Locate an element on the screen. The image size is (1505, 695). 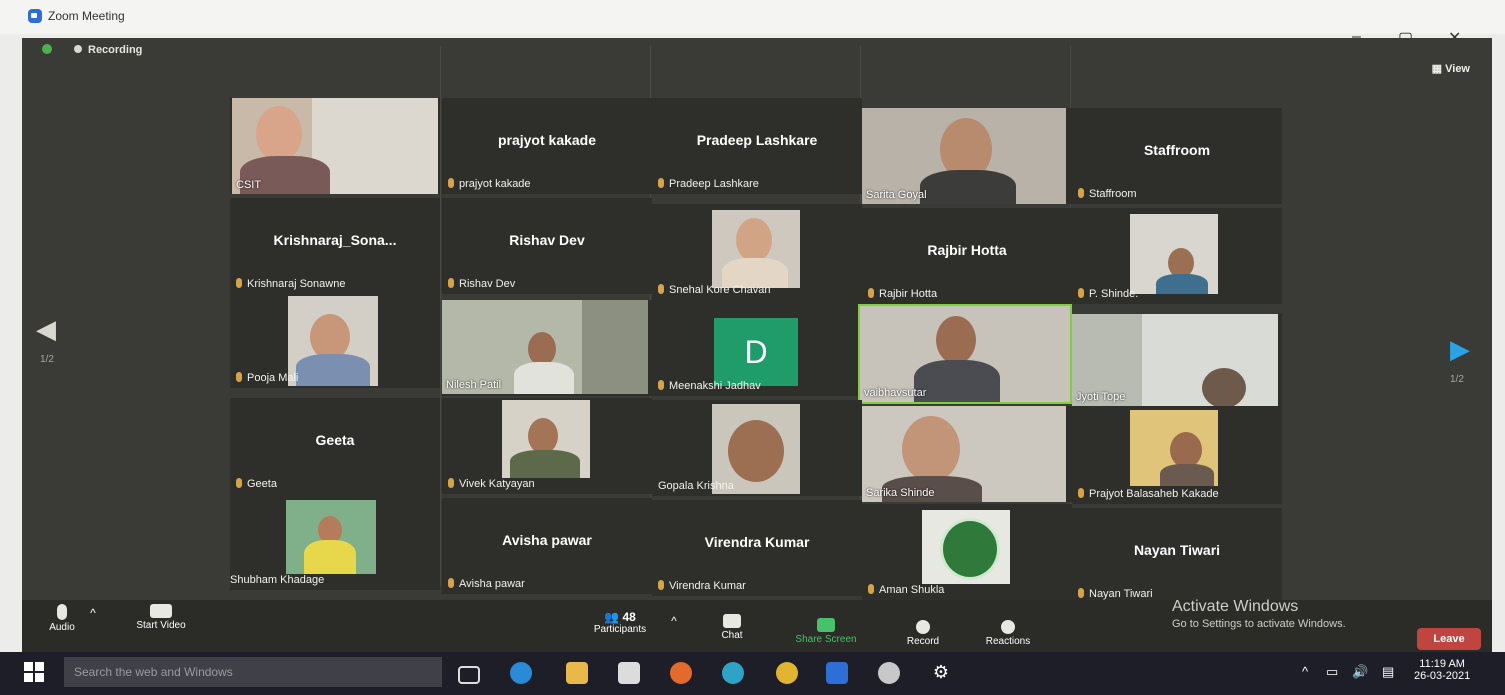
participant-name-tag: Meenakshi Jadhav is located at coordinates (709, 386).